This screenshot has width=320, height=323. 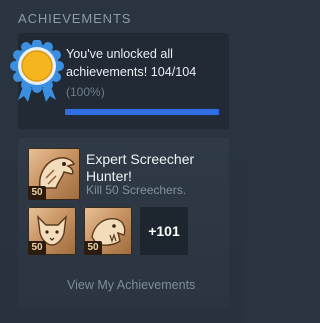 What do you see at coordinates (85, 92) in the screenshot?
I see `summary-percent: (100%)` at bounding box center [85, 92].